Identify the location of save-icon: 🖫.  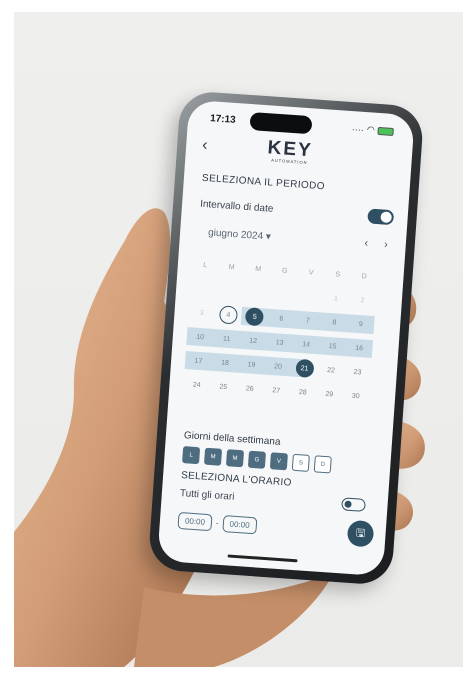
(360, 533).